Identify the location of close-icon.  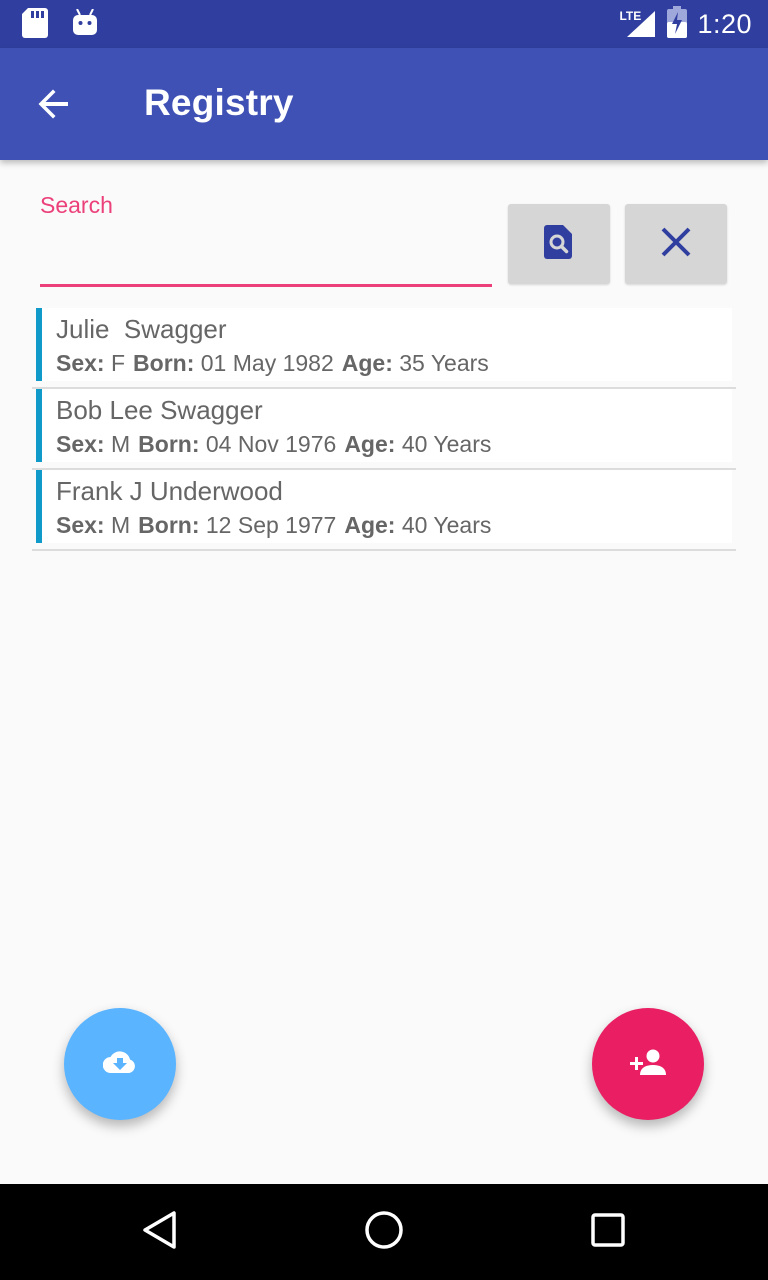
(676, 244).